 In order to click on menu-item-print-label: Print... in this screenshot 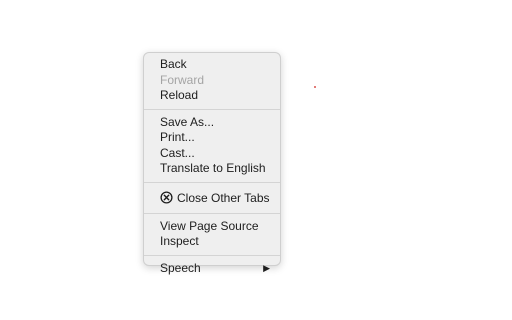, I will do `click(177, 137)`.